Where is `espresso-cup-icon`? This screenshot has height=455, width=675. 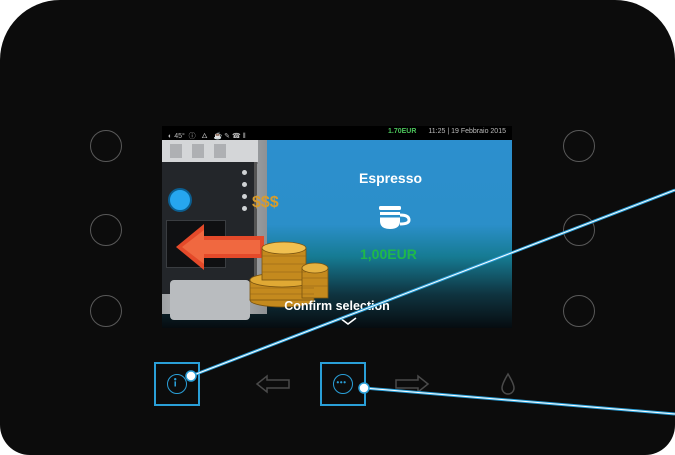
espresso-cup-icon is located at coordinates (395, 217).